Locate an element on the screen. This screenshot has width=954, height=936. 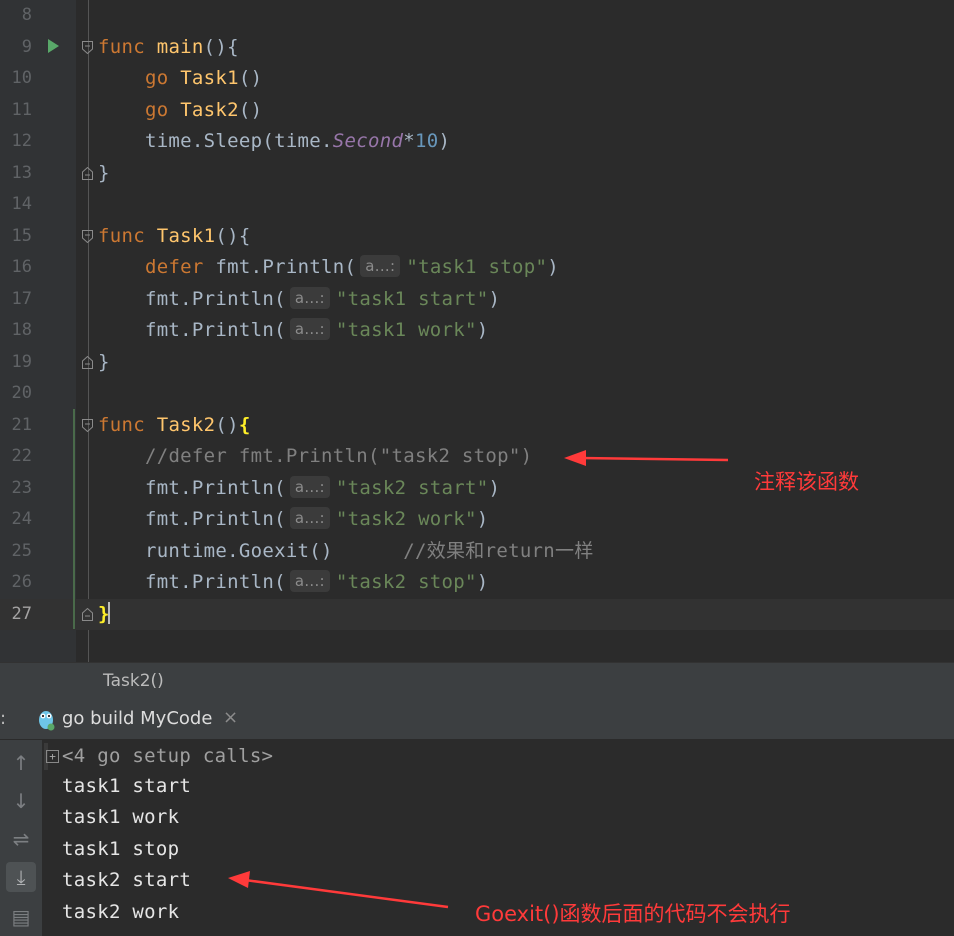
line-number: 18 is located at coordinates (21, 330).